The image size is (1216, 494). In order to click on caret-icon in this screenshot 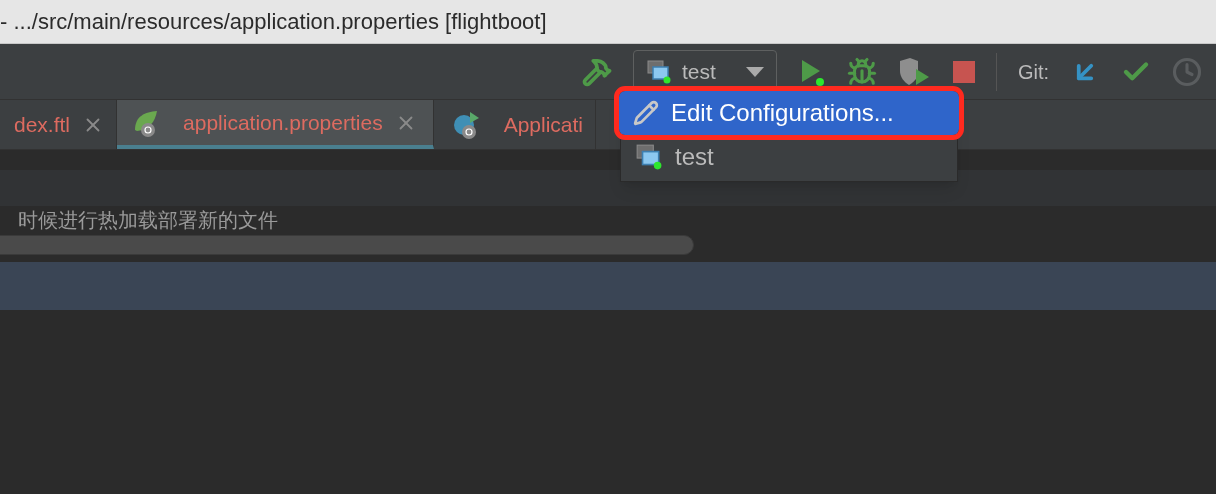, I will do `click(754, 71)`.